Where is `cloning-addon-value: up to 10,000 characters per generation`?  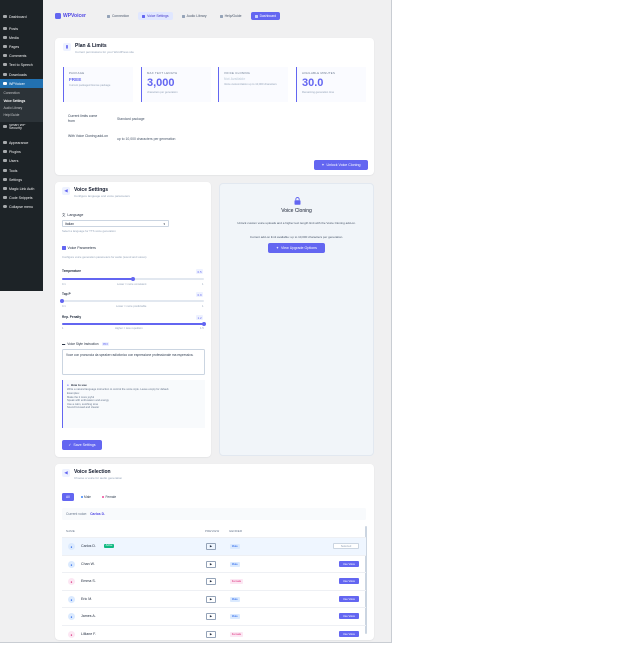 cloning-addon-value: up to 10,000 characters per generation is located at coordinates (146, 139).